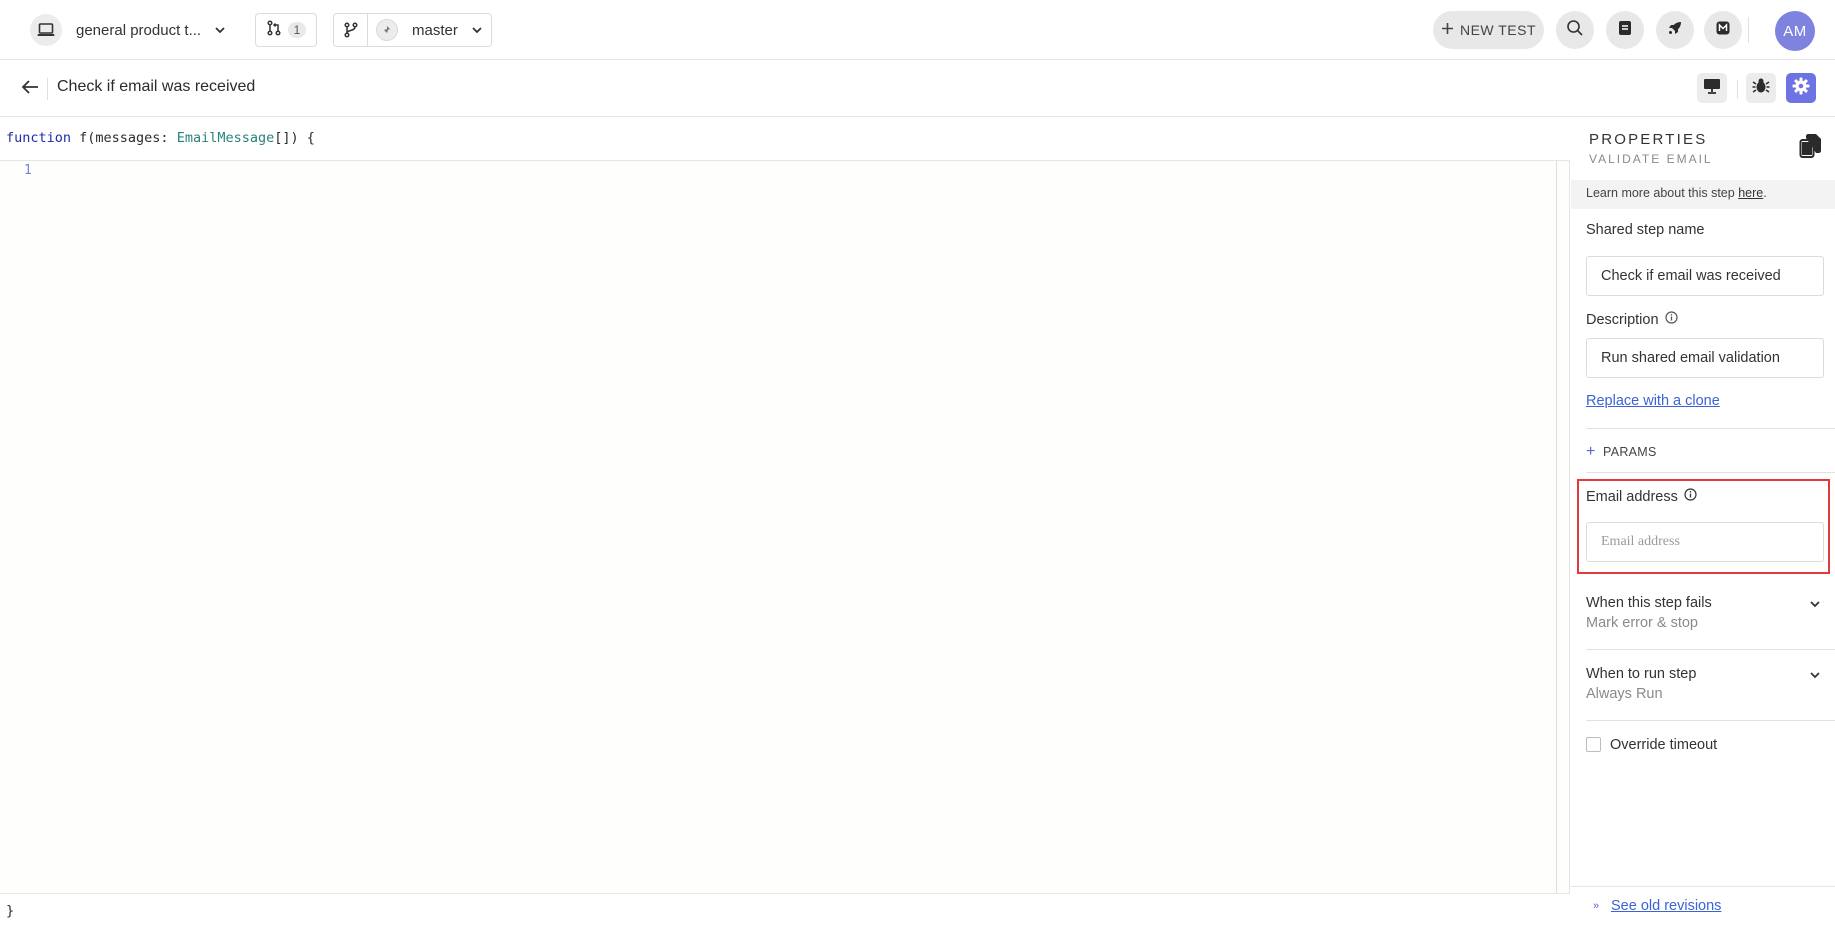 The height and width of the screenshot is (928, 1835). Describe the element at coordinates (387, 30) in the screenshot. I see `pin-icon` at that location.